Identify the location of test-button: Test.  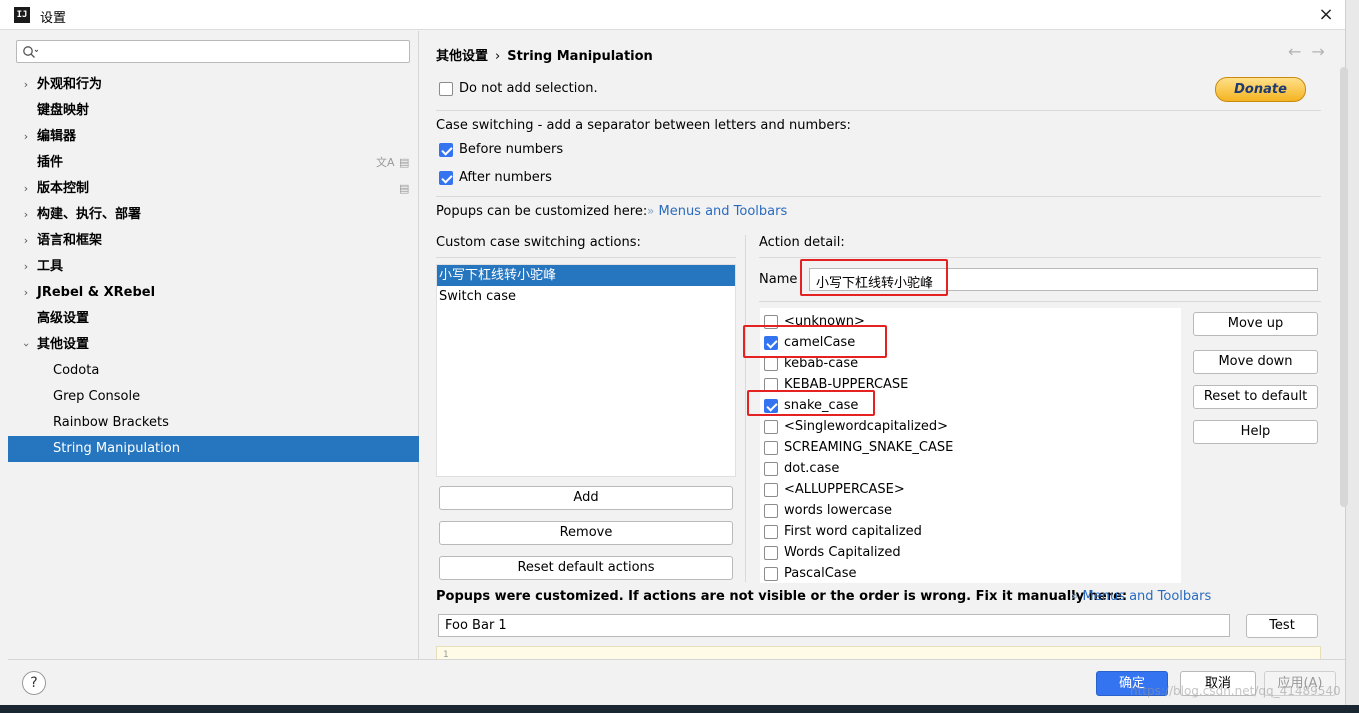
(1282, 626).